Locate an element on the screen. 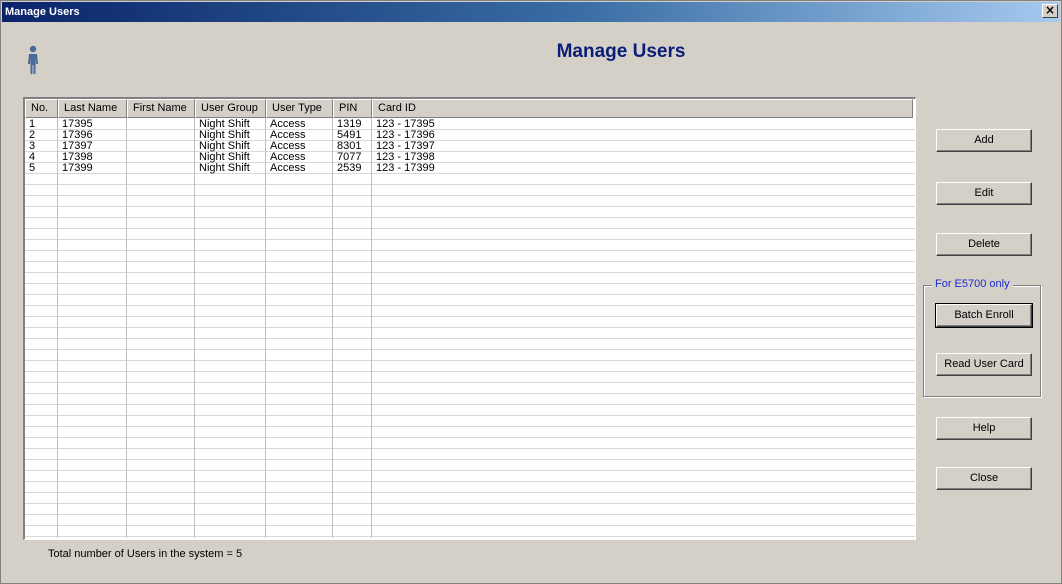 The image size is (1062, 584). table-cell: 2 is located at coordinates (32, 135).